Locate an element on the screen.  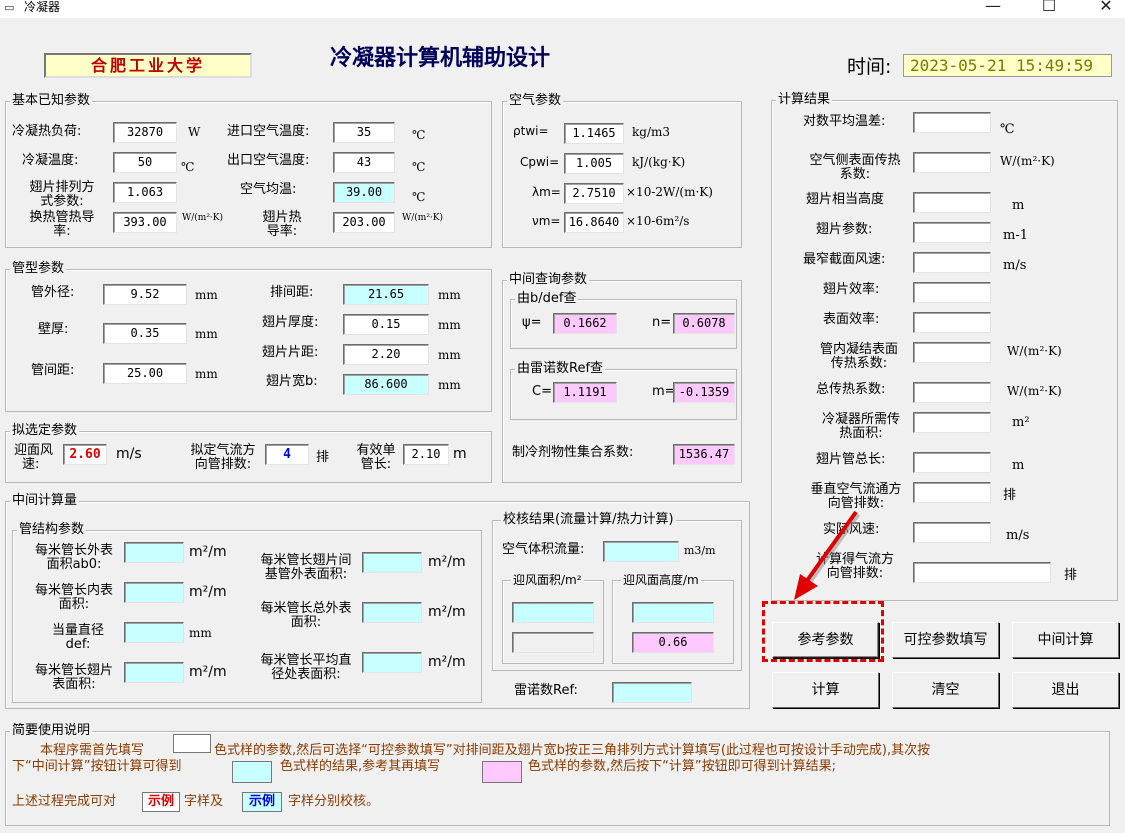
avg-dia-area-field is located at coordinates (392, 662).